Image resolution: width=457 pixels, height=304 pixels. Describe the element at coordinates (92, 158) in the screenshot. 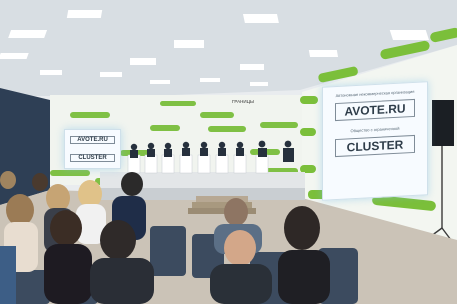

I see `left-screen-cluster-text: CLUSTER` at that location.